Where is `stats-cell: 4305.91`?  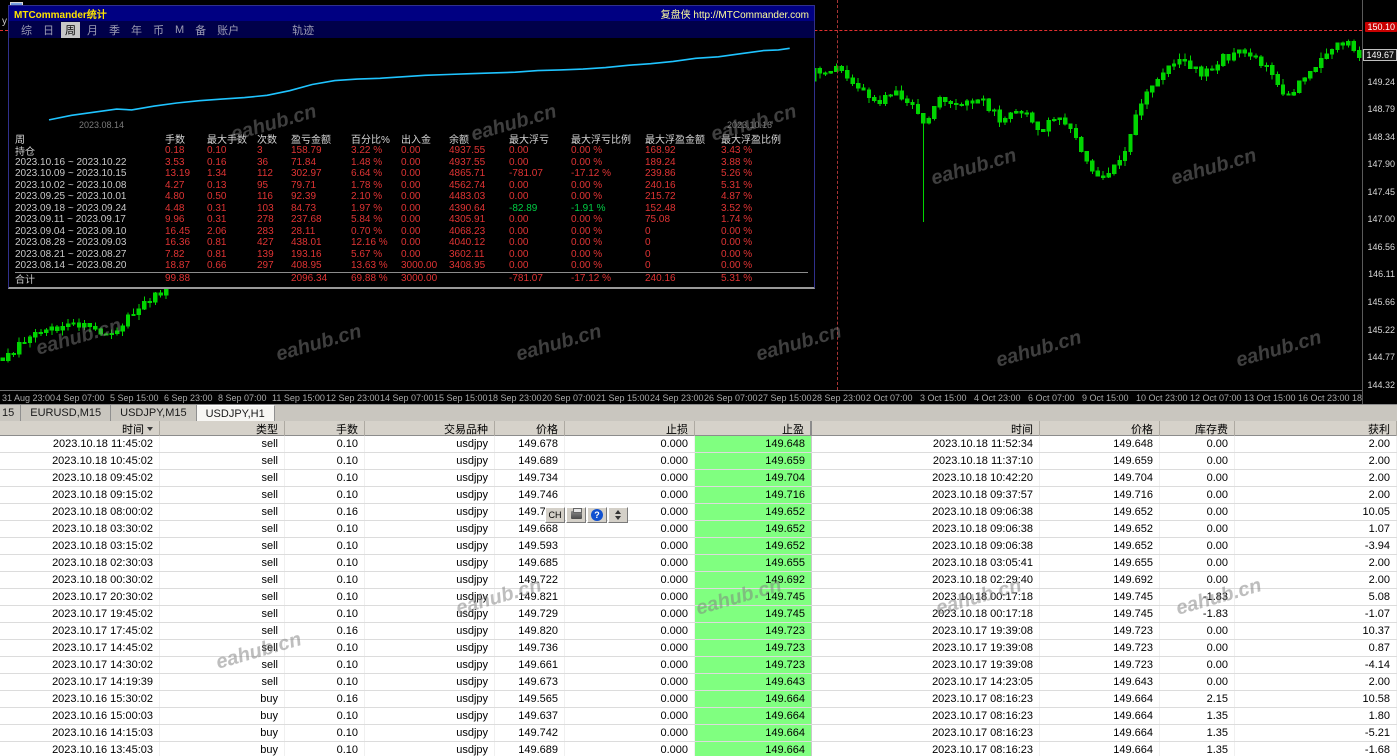
stats-cell: 4305.91 is located at coordinates (467, 220).